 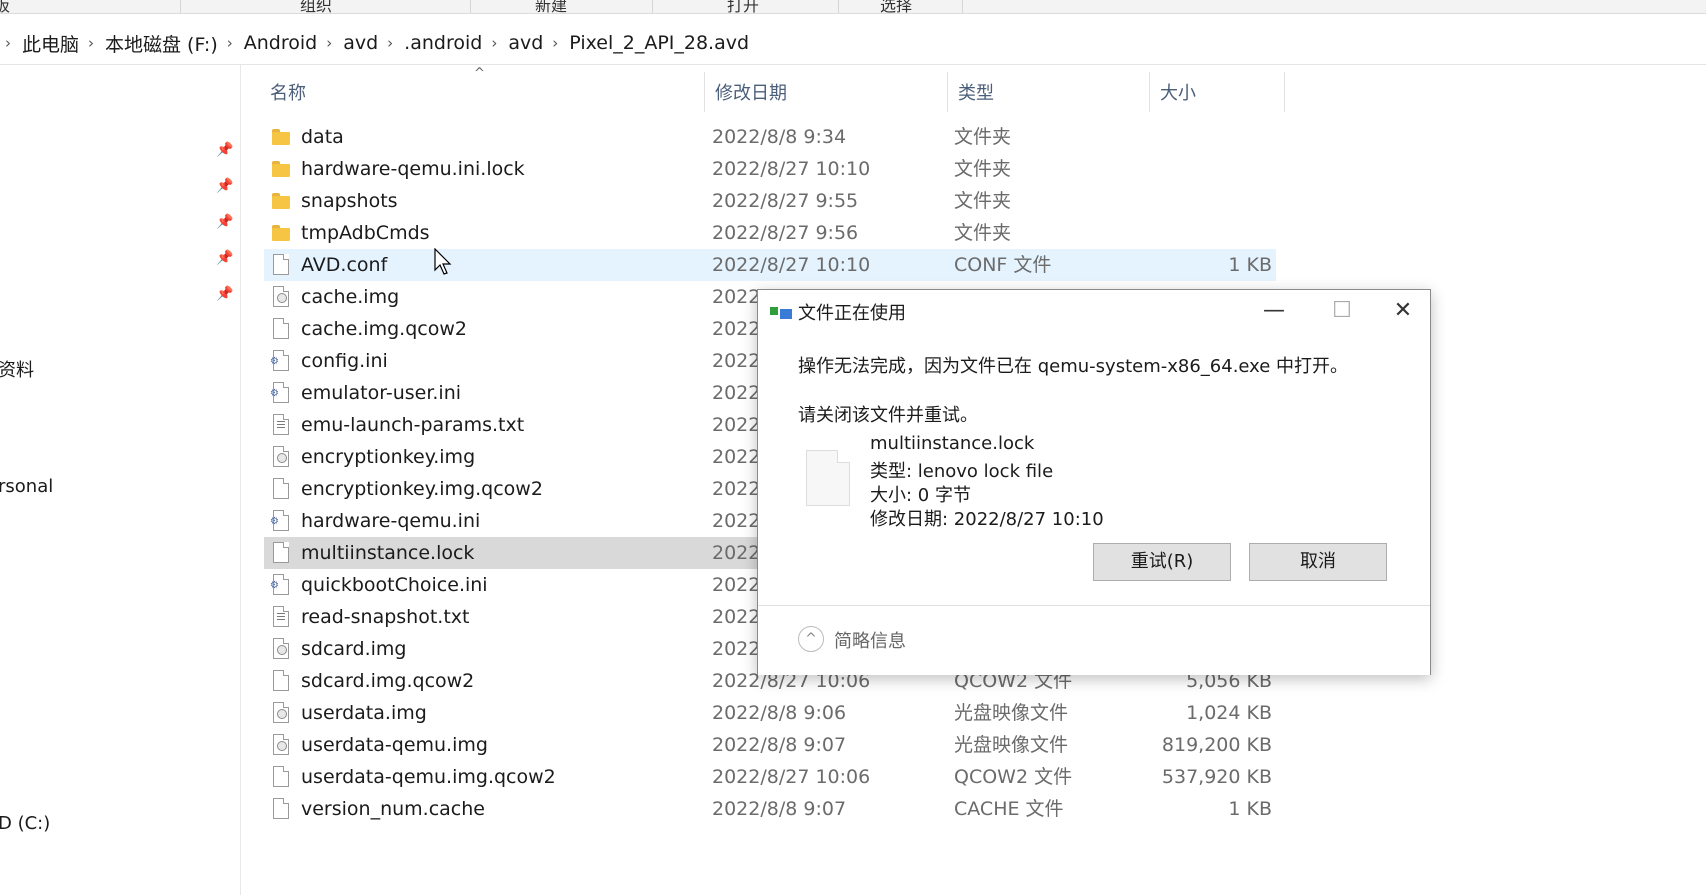 I want to click on text-file-icon, so click(x=281, y=424).